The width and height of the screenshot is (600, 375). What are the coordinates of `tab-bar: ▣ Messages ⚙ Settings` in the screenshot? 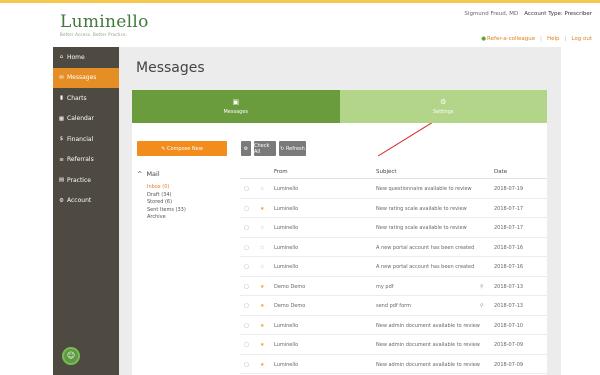 It's located at (339, 106).